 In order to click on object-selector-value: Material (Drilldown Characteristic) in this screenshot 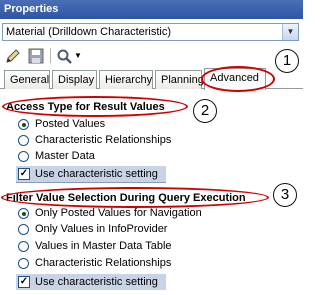, I will do `click(89, 32)`.